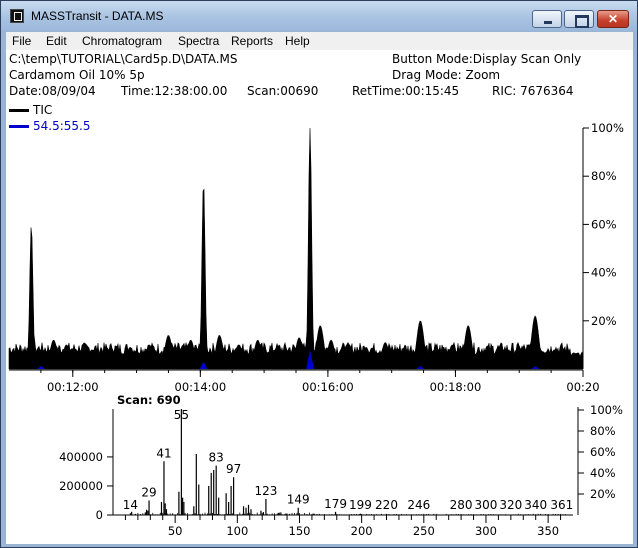 The image size is (638, 548). I want to click on maximize-button, so click(579, 19).